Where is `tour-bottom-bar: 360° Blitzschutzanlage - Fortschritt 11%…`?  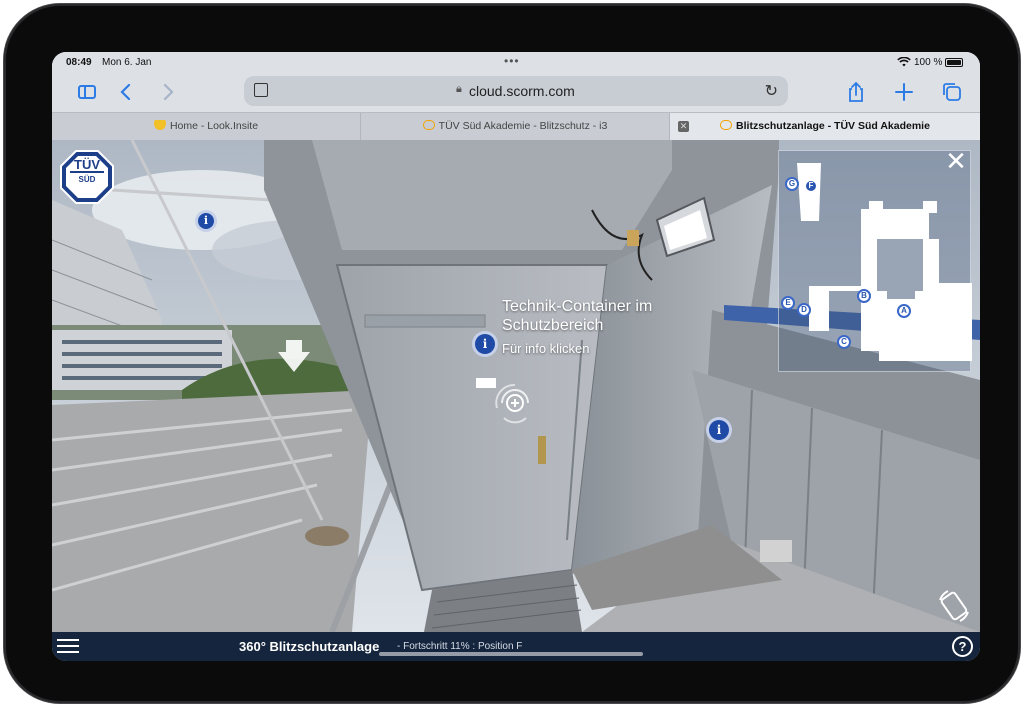 tour-bottom-bar: 360° Blitzschutzanlage - Fortschritt 11%… is located at coordinates (516, 646).